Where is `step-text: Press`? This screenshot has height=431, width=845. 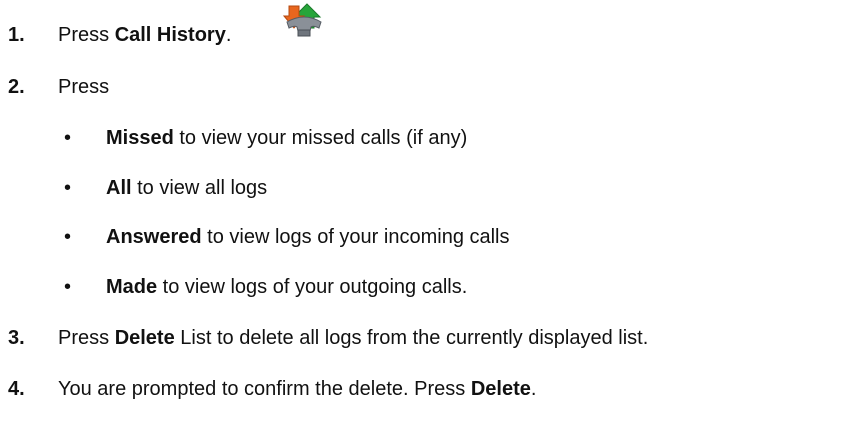 step-text: Press is located at coordinates (84, 87).